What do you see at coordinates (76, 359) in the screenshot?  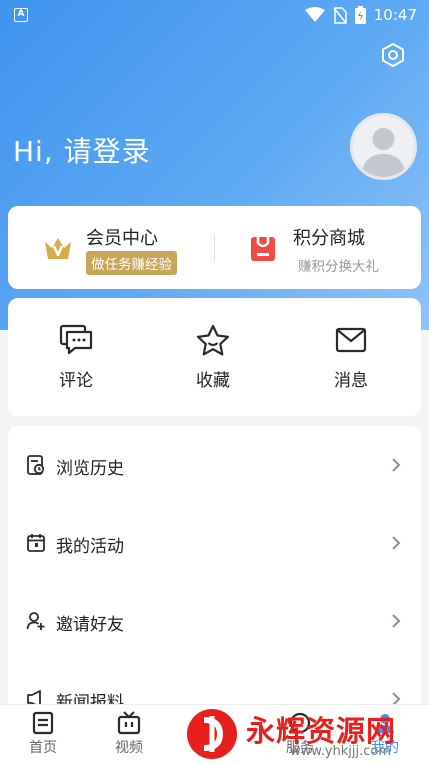 I see `comments-button: 评论` at bounding box center [76, 359].